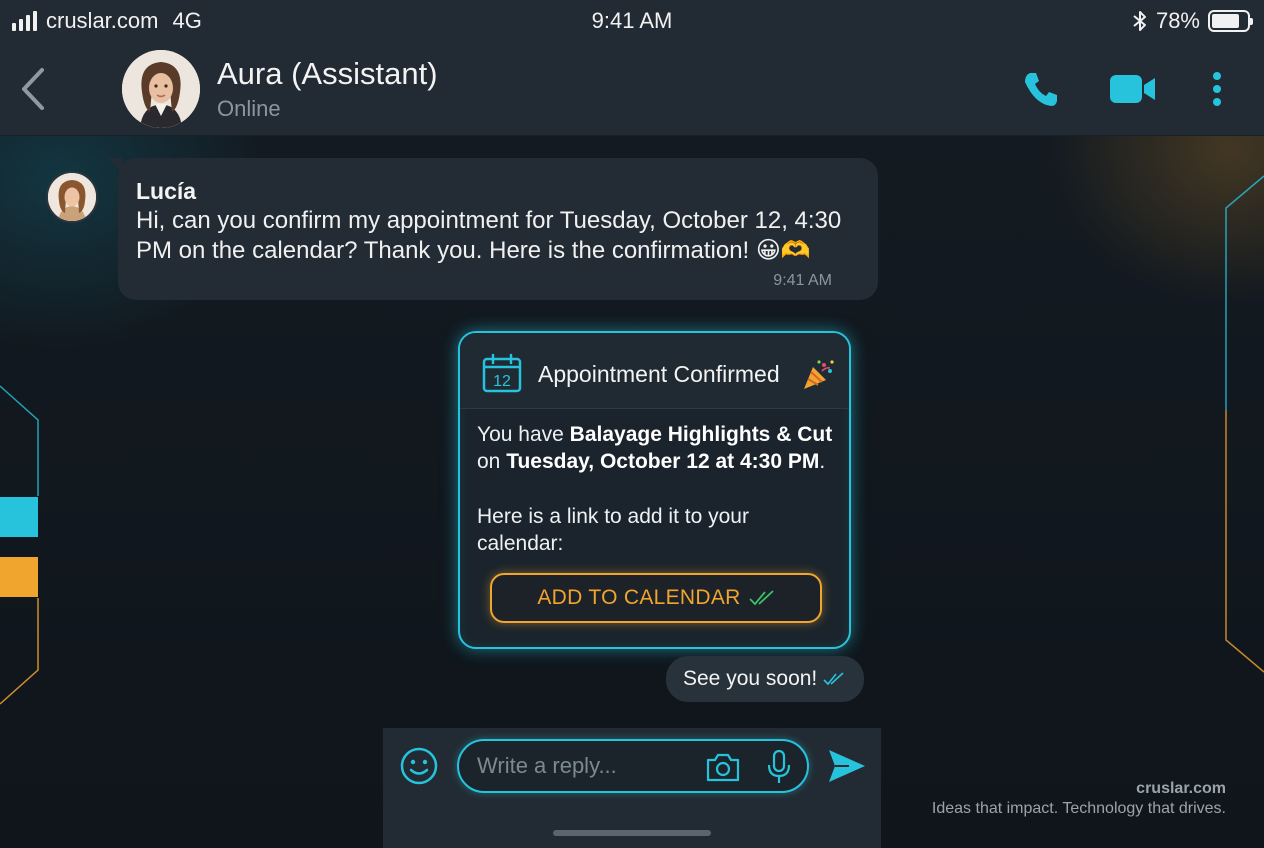  I want to click on back-button, so click(36, 89).